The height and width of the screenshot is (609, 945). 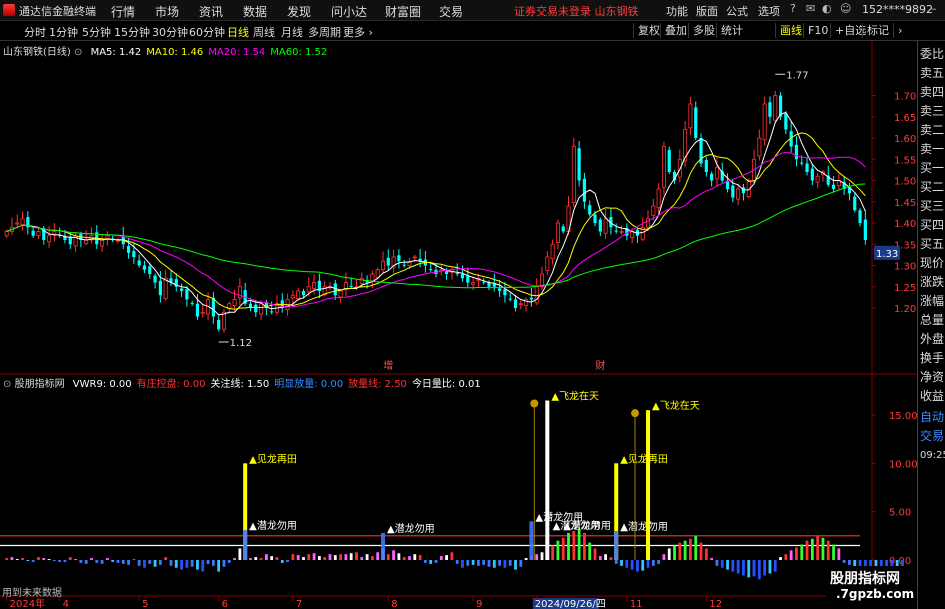 I want to click on side-item-6: 买一, so click(x=931, y=168).